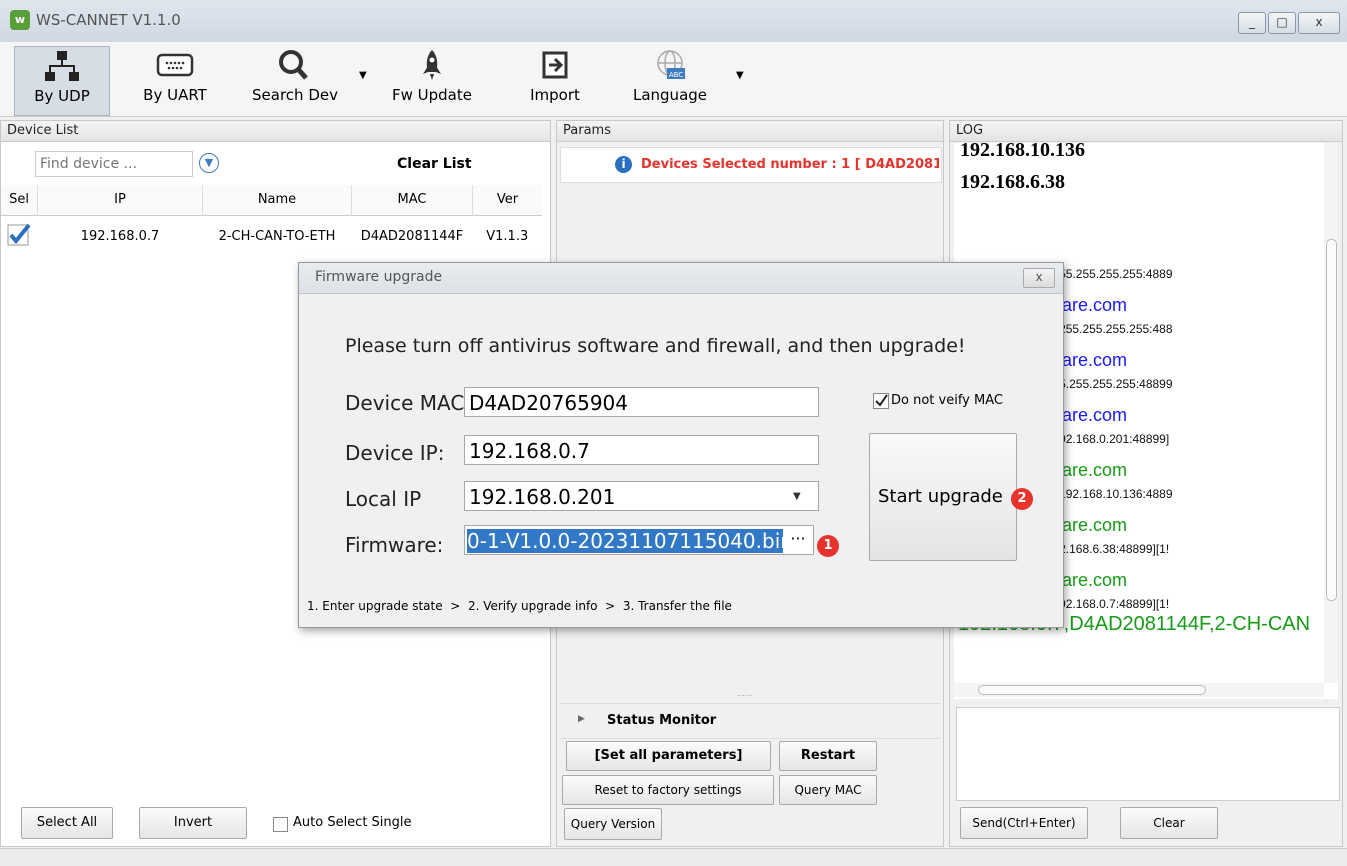 The width and height of the screenshot is (1347, 866). I want to click on expand-arrow-icon: ▶, so click(581, 719).